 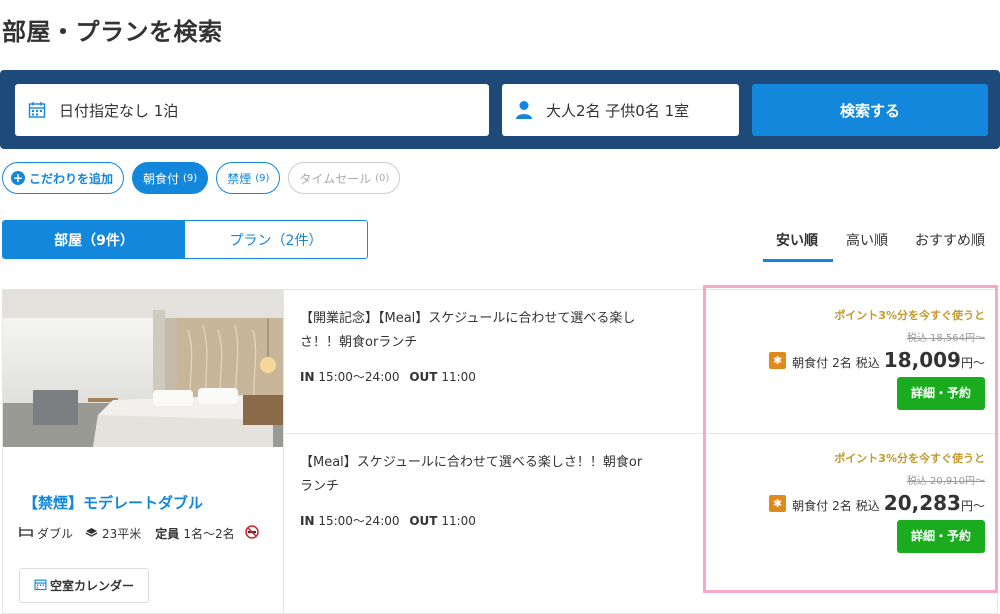 I want to click on chip-count: (0), so click(x=382, y=178).